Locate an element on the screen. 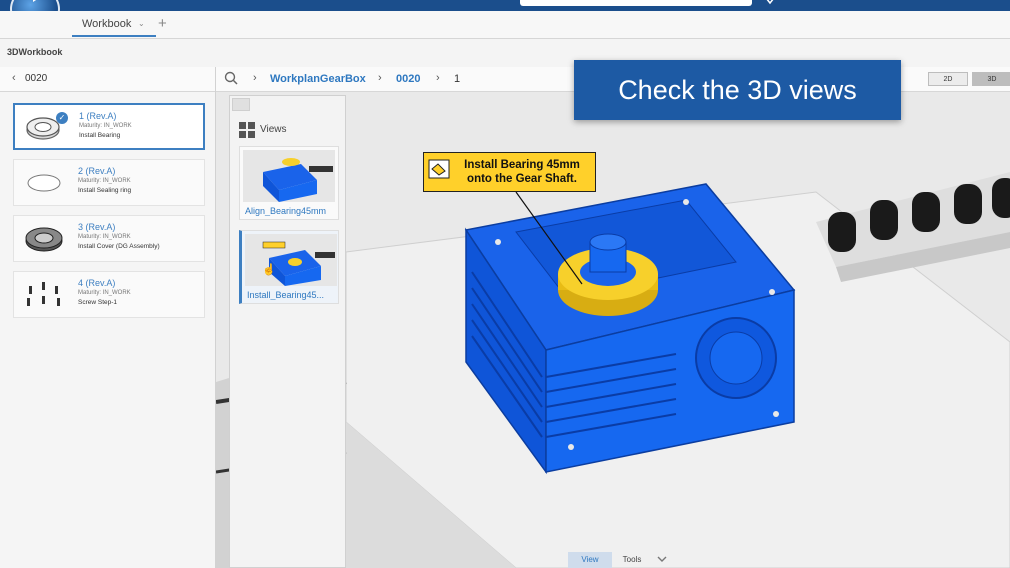  search-input is located at coordinates (636, 3).